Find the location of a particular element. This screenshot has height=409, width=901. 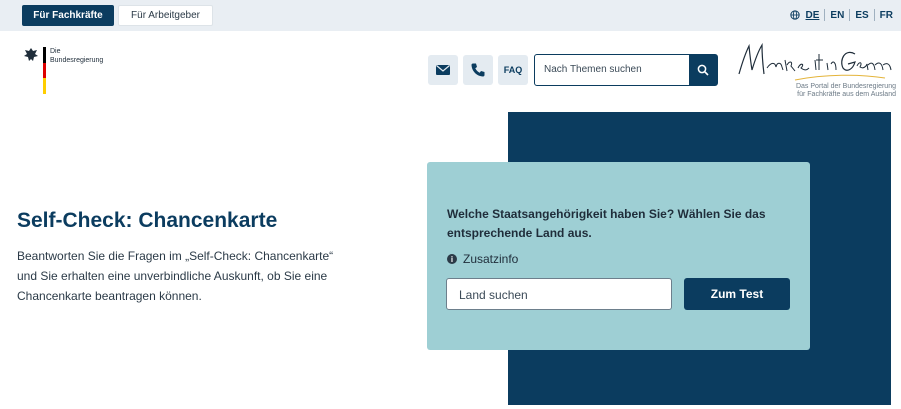

country-search-input: Land suchen is located at coordinates (493, 295).